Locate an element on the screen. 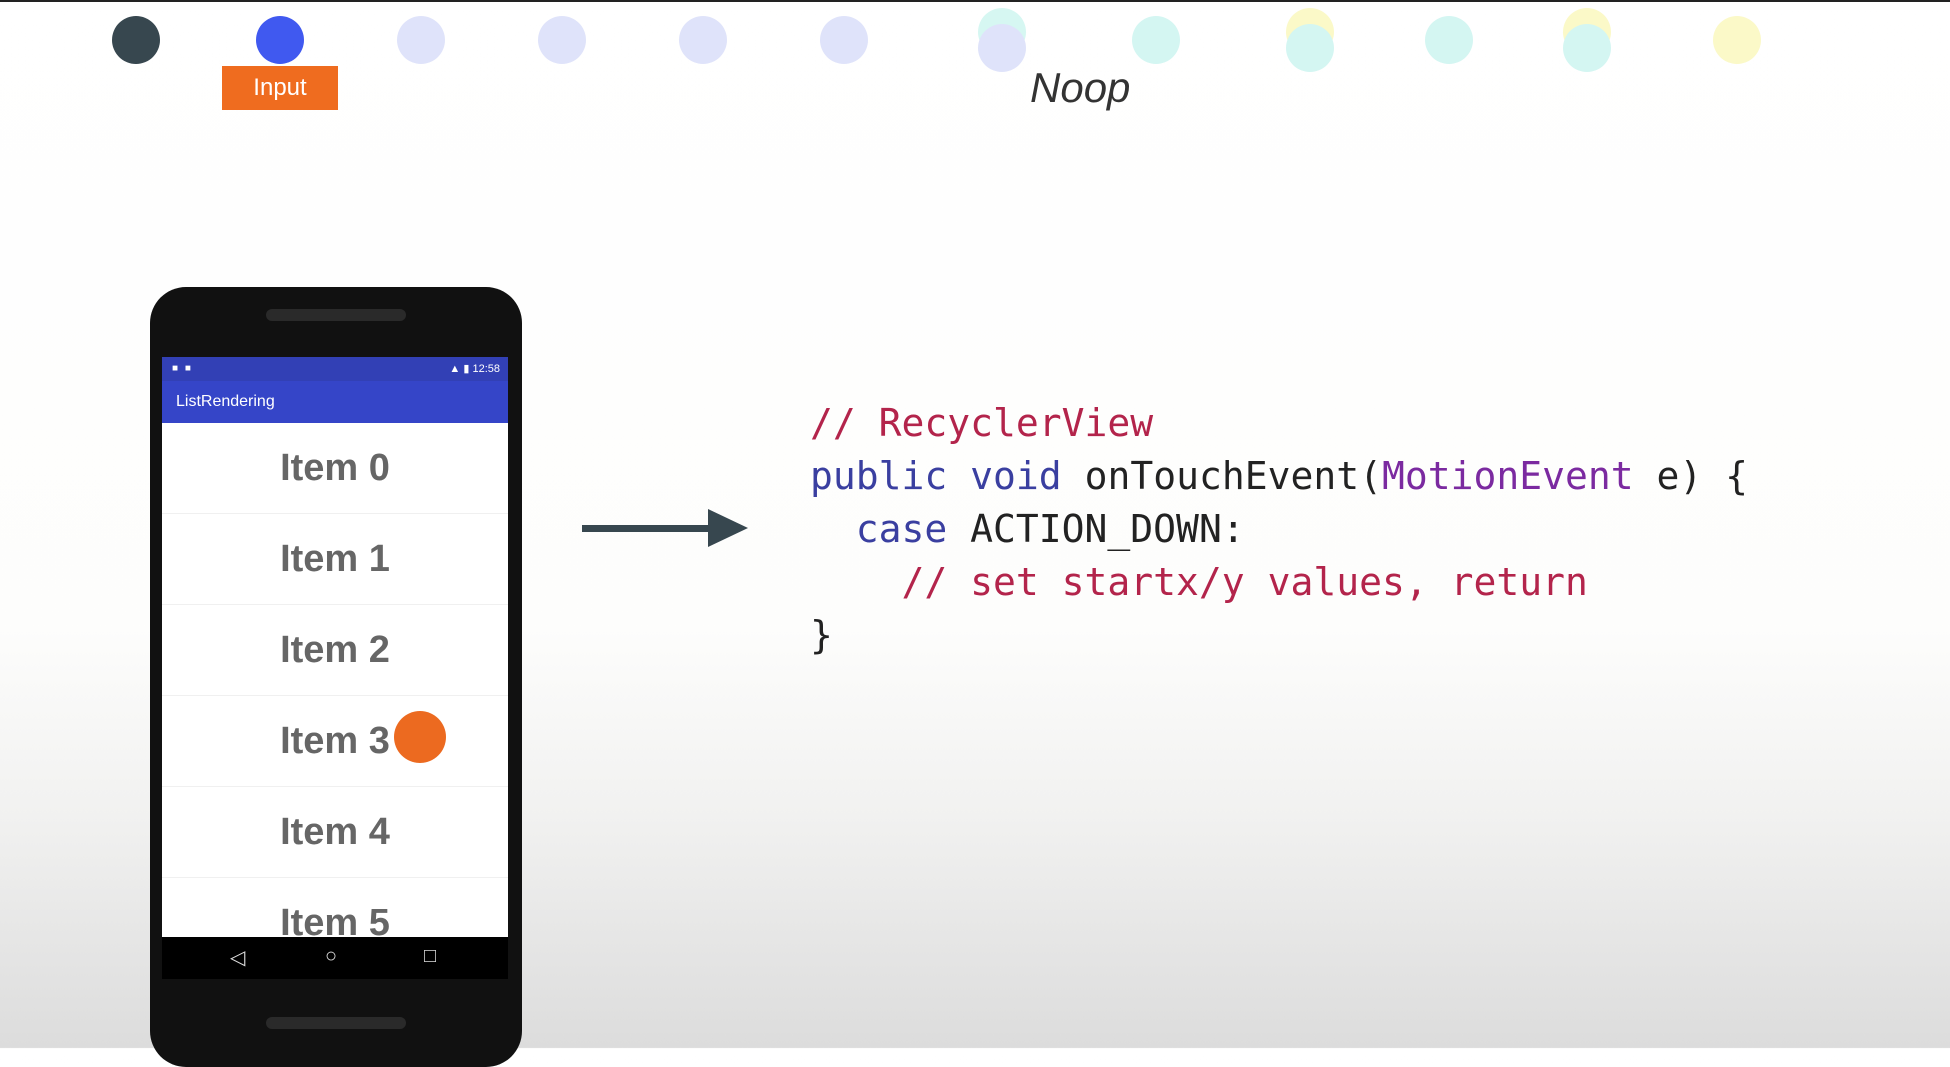  code-keyword: case is located at coordinates (901, 529).